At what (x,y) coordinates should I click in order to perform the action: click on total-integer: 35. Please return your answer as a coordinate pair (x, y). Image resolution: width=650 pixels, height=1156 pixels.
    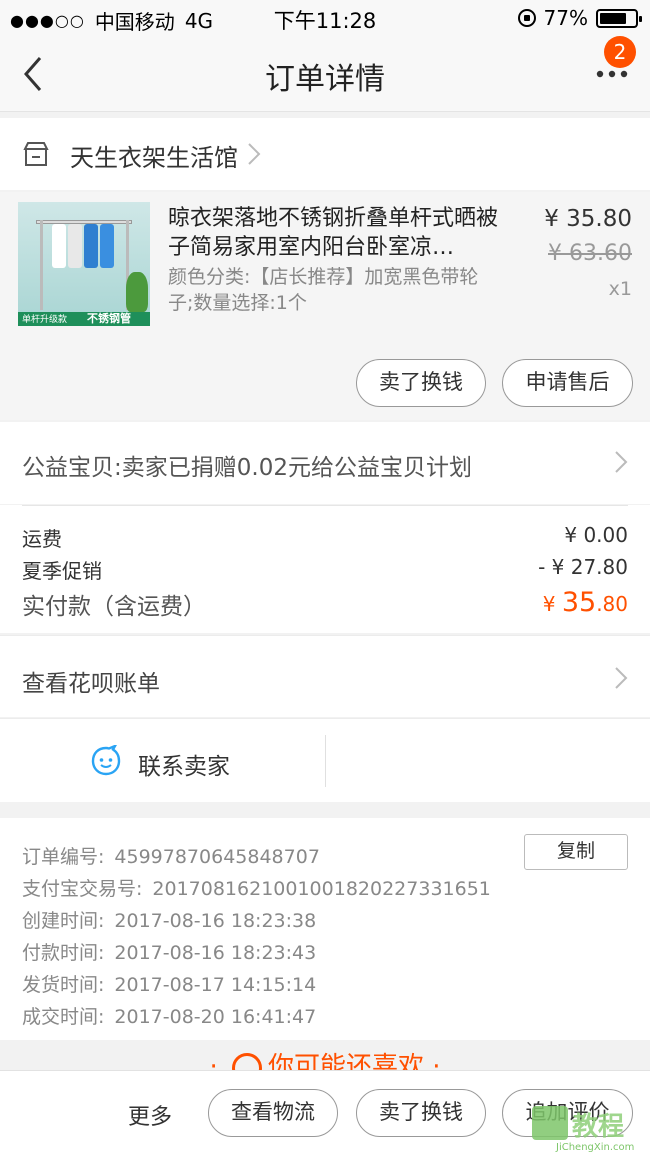
    Looking at the image, I should click on (579, 602).